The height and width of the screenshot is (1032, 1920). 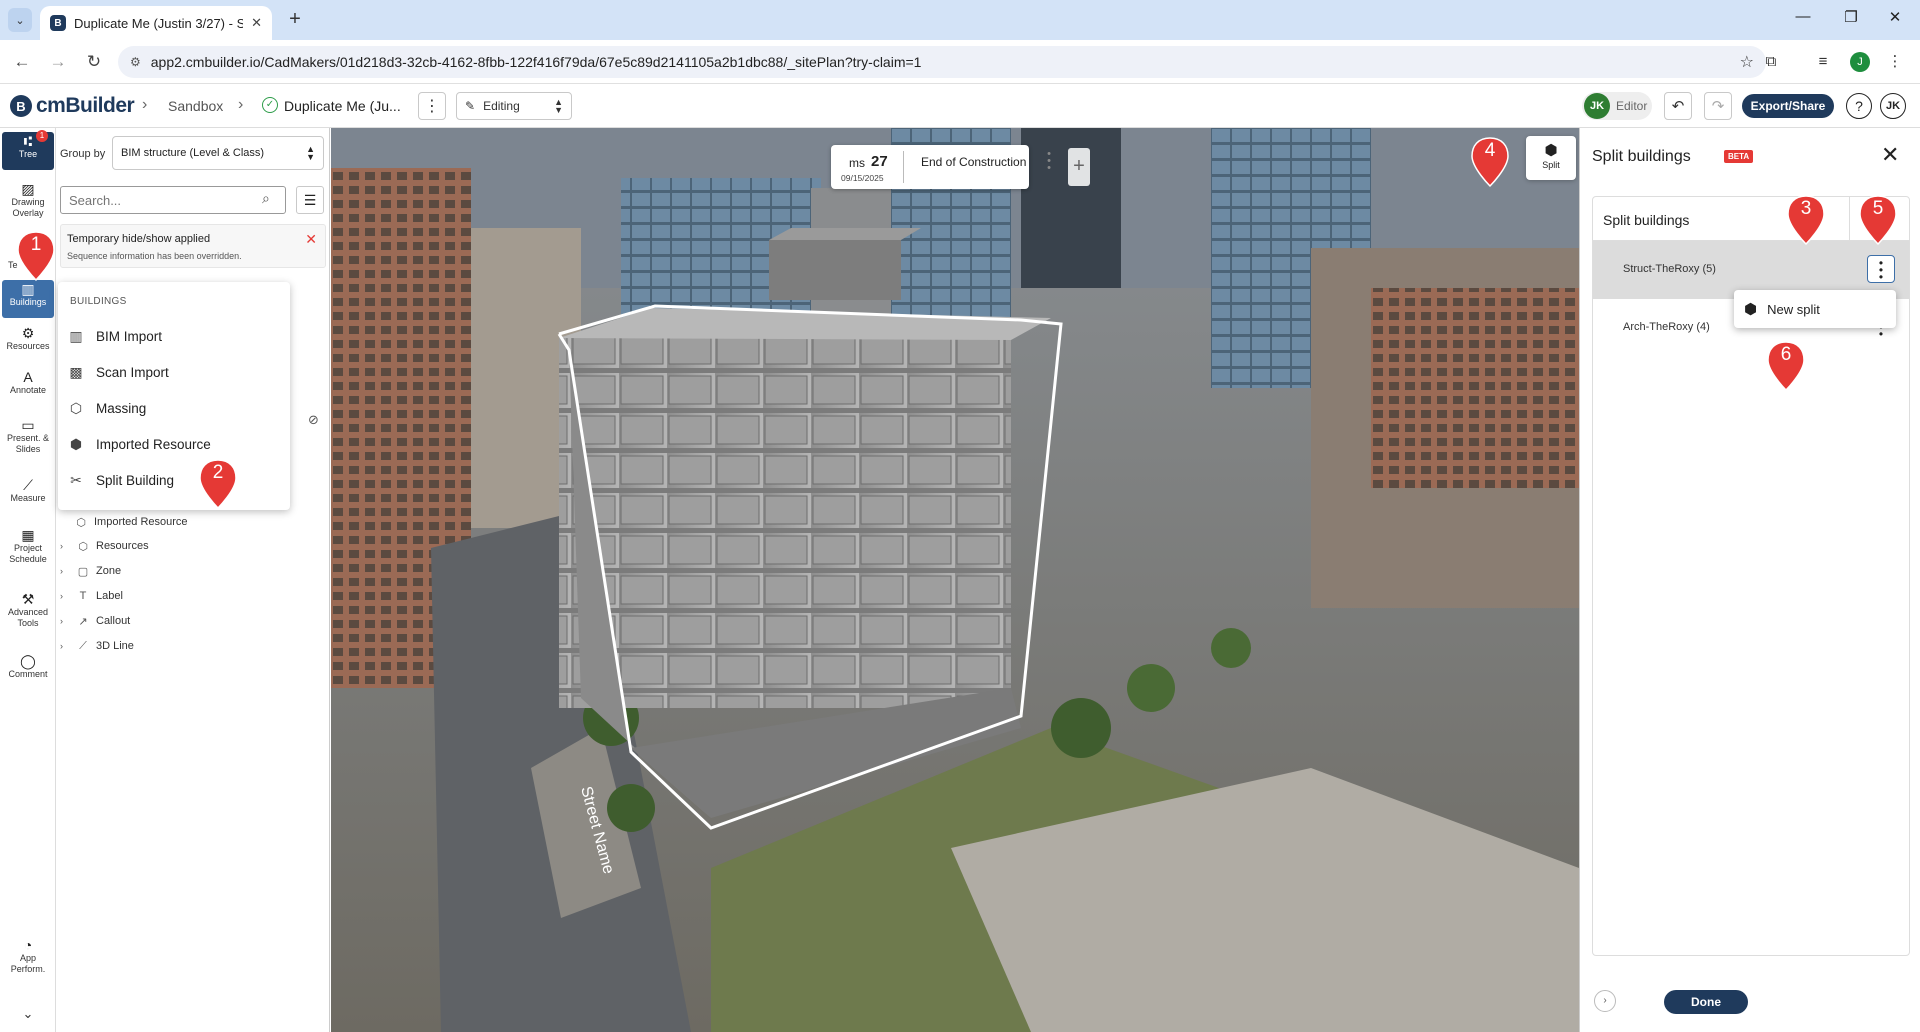 I want to click on browser-menu-icon: ⋮, so click(x=1895, y=62).